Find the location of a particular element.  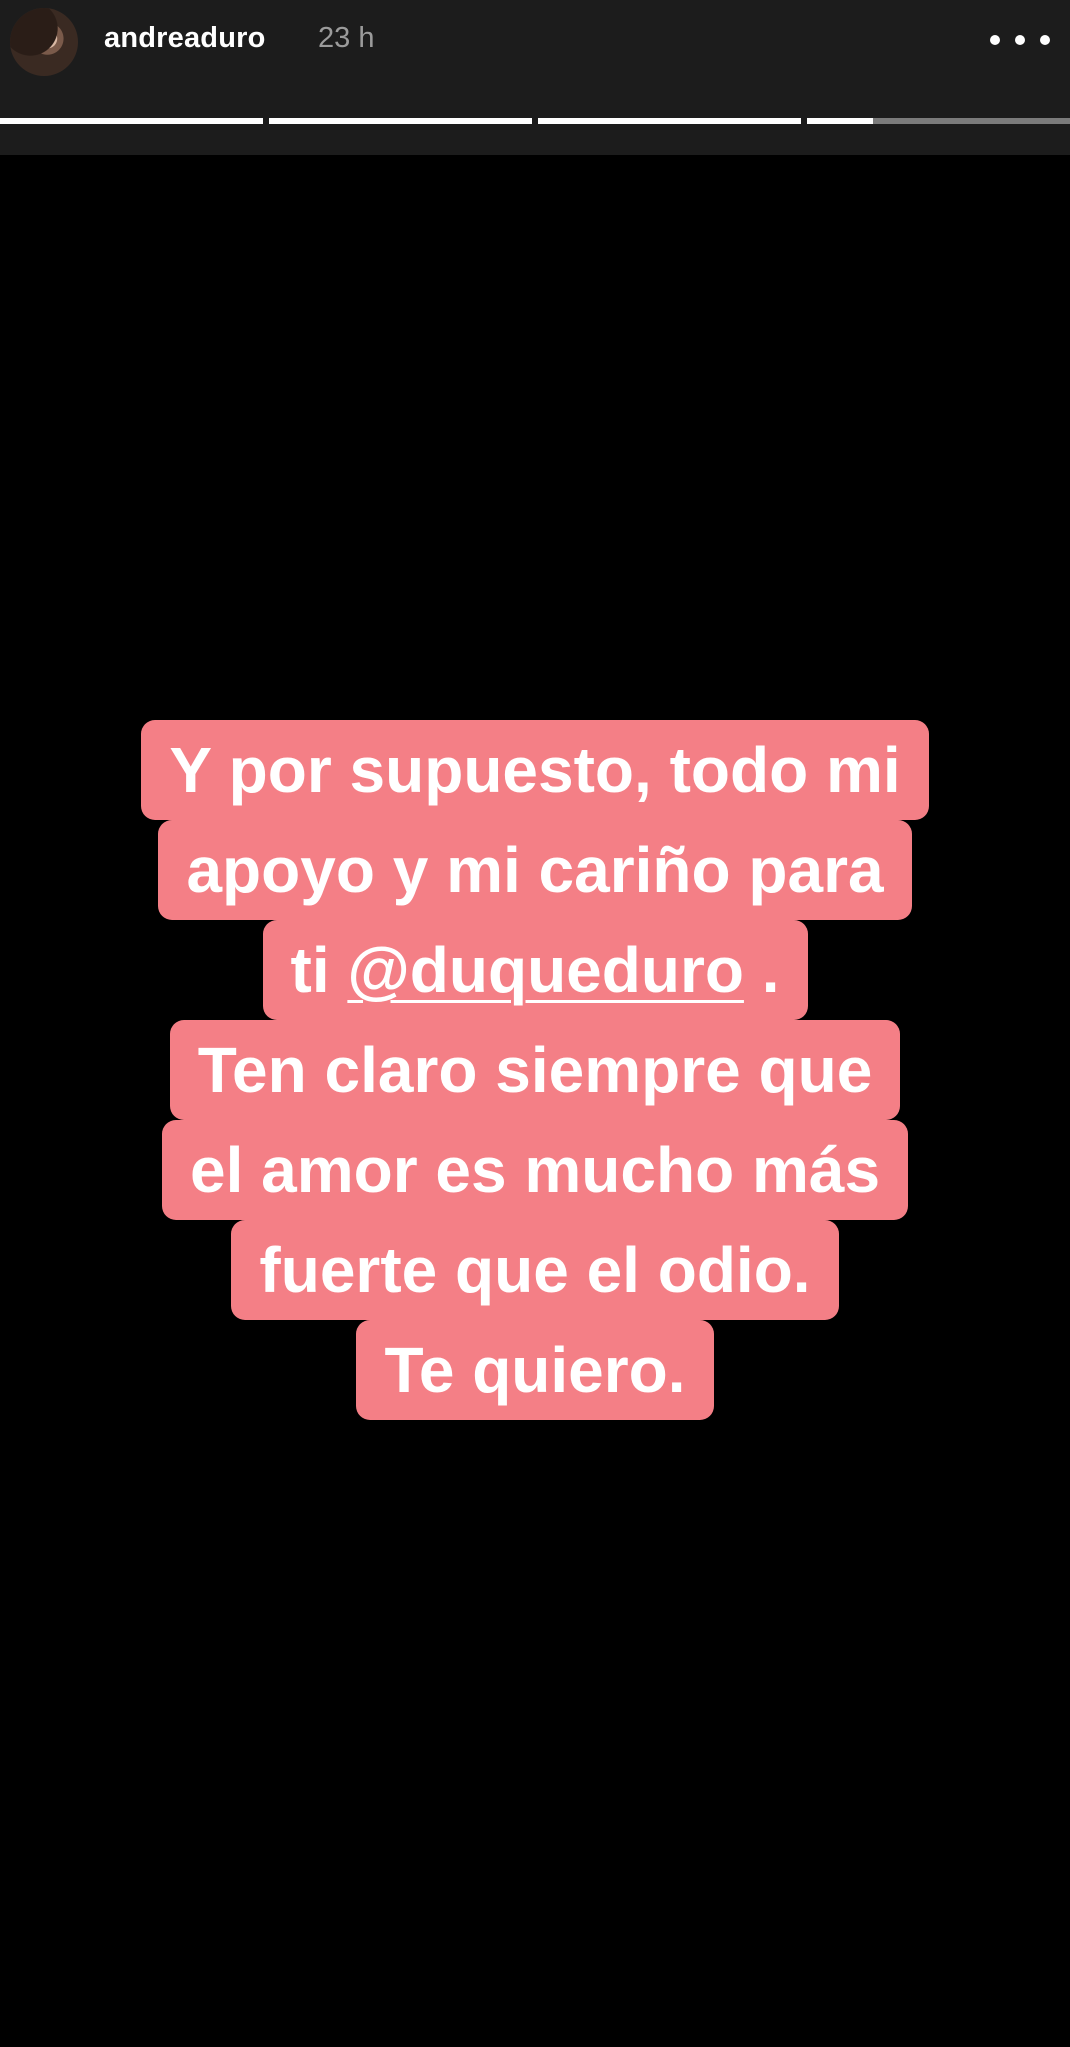

avatar-image is located at coordinates (44, 42).